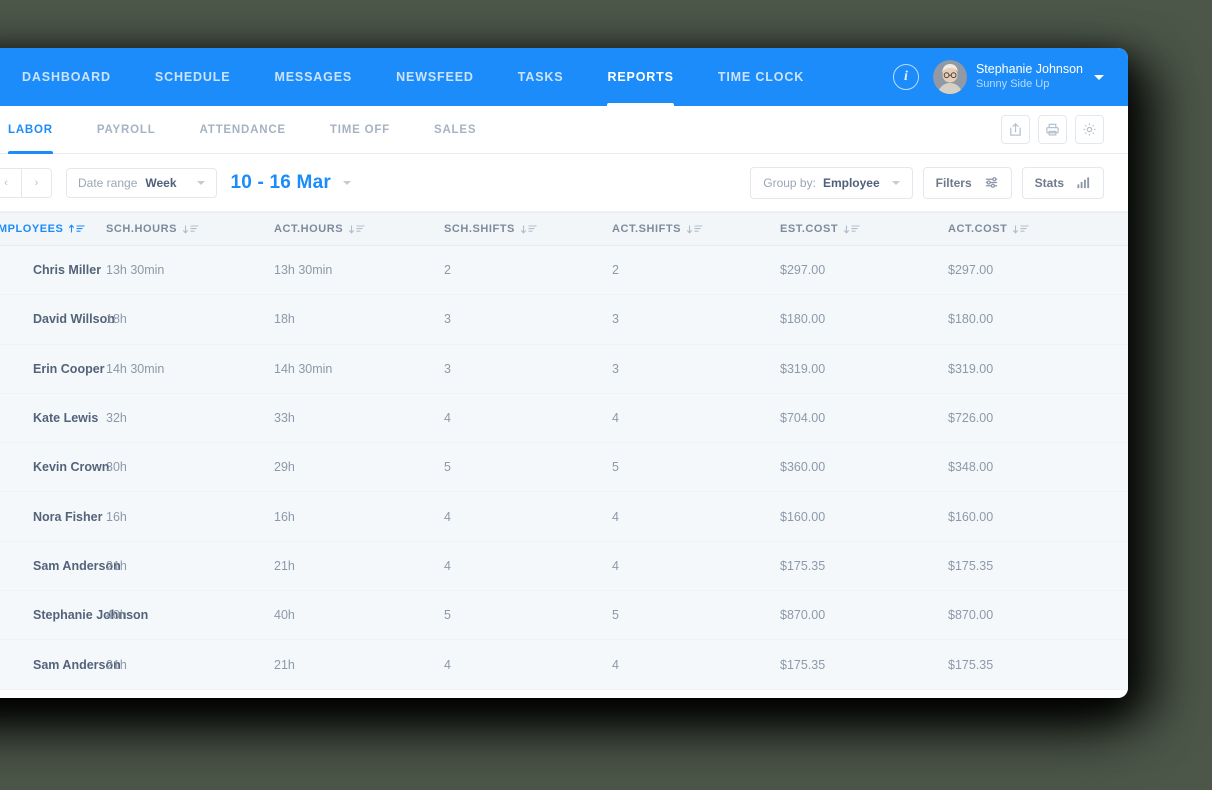 Image resolution: width=1212 pixels, height=790 pixels. I want to click on stats-icon, so click(1083, 183).